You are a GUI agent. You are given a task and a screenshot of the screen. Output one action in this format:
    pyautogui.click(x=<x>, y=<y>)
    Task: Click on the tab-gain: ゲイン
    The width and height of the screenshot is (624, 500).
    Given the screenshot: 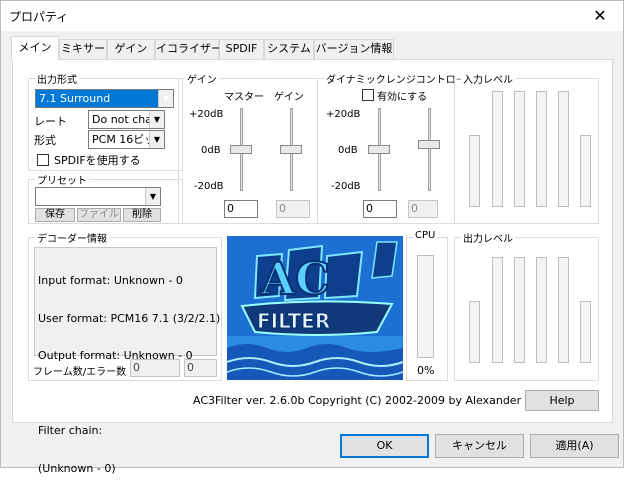 What is the action you would take?
    pyautogui.click(x=131, y=49)
    